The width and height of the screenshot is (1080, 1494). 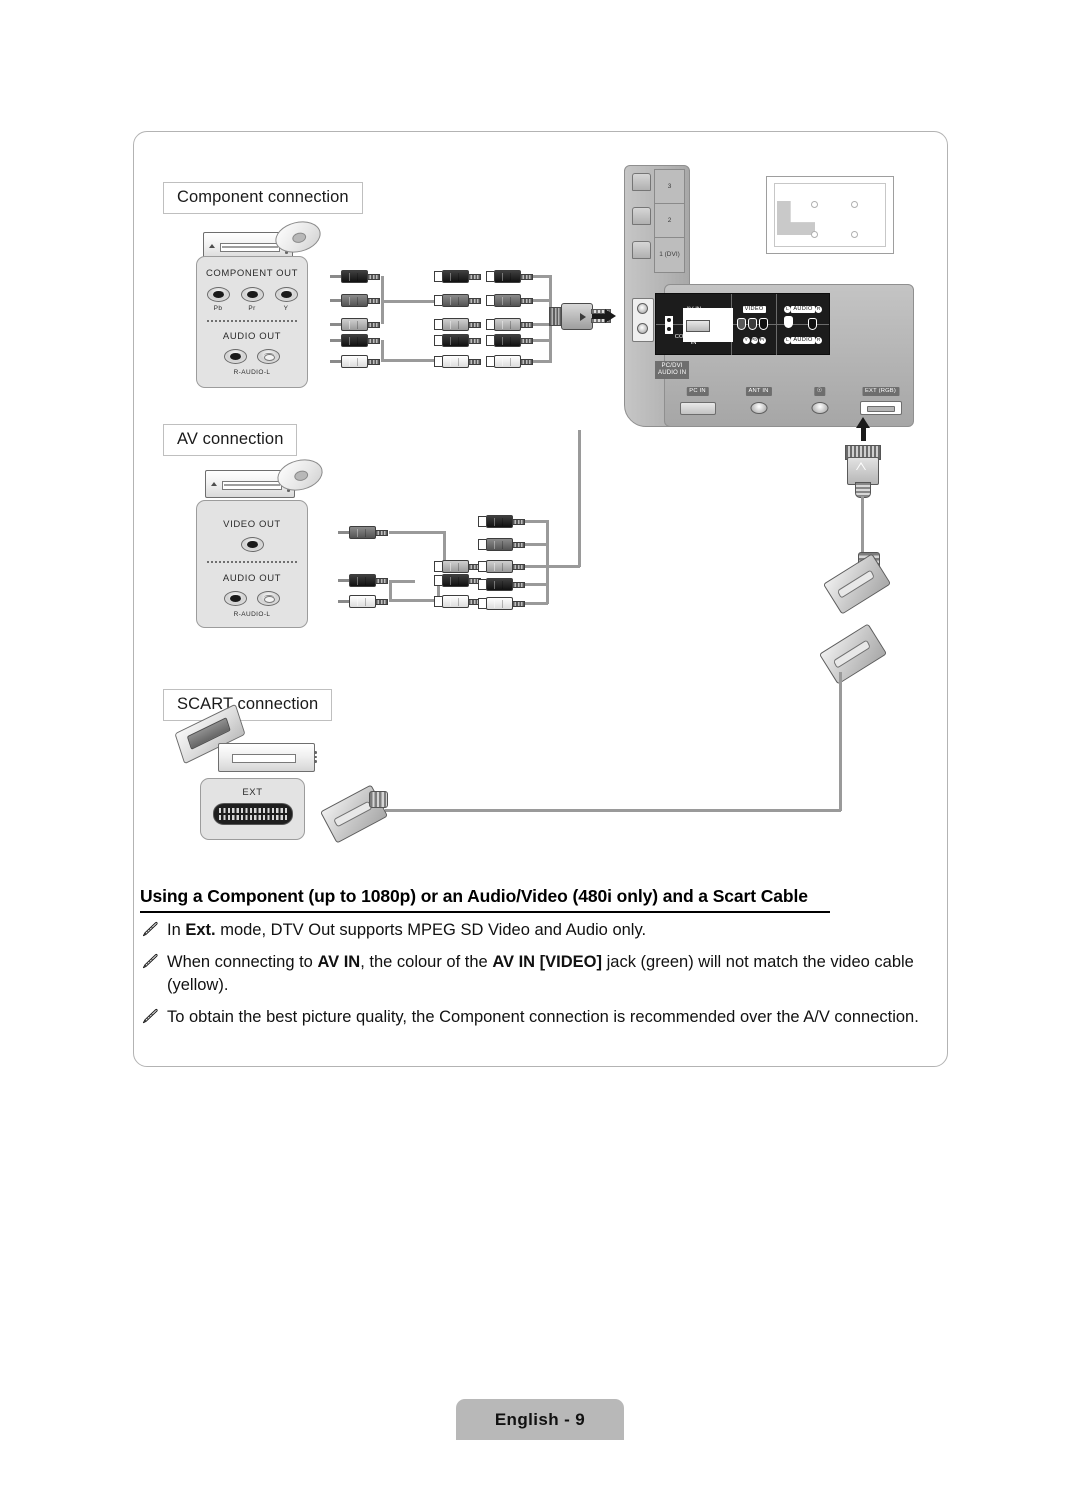 I want to click on port-label-ant-in: ANT IN, so click(x=758, y=391).